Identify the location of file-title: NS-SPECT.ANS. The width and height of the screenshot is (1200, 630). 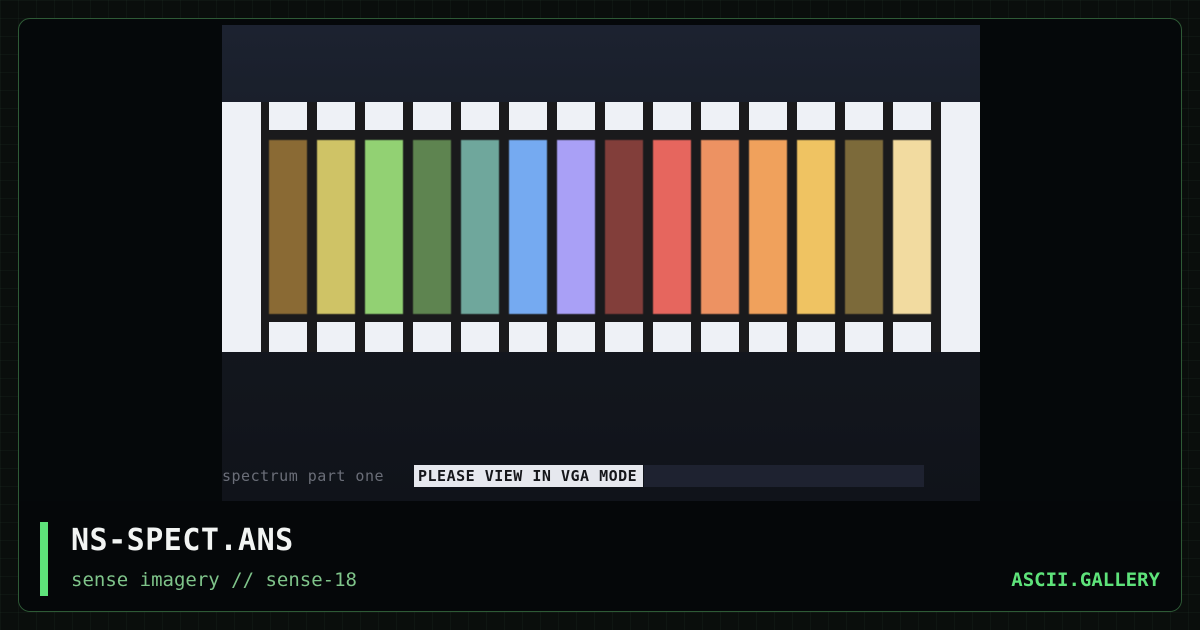
(182, 540).